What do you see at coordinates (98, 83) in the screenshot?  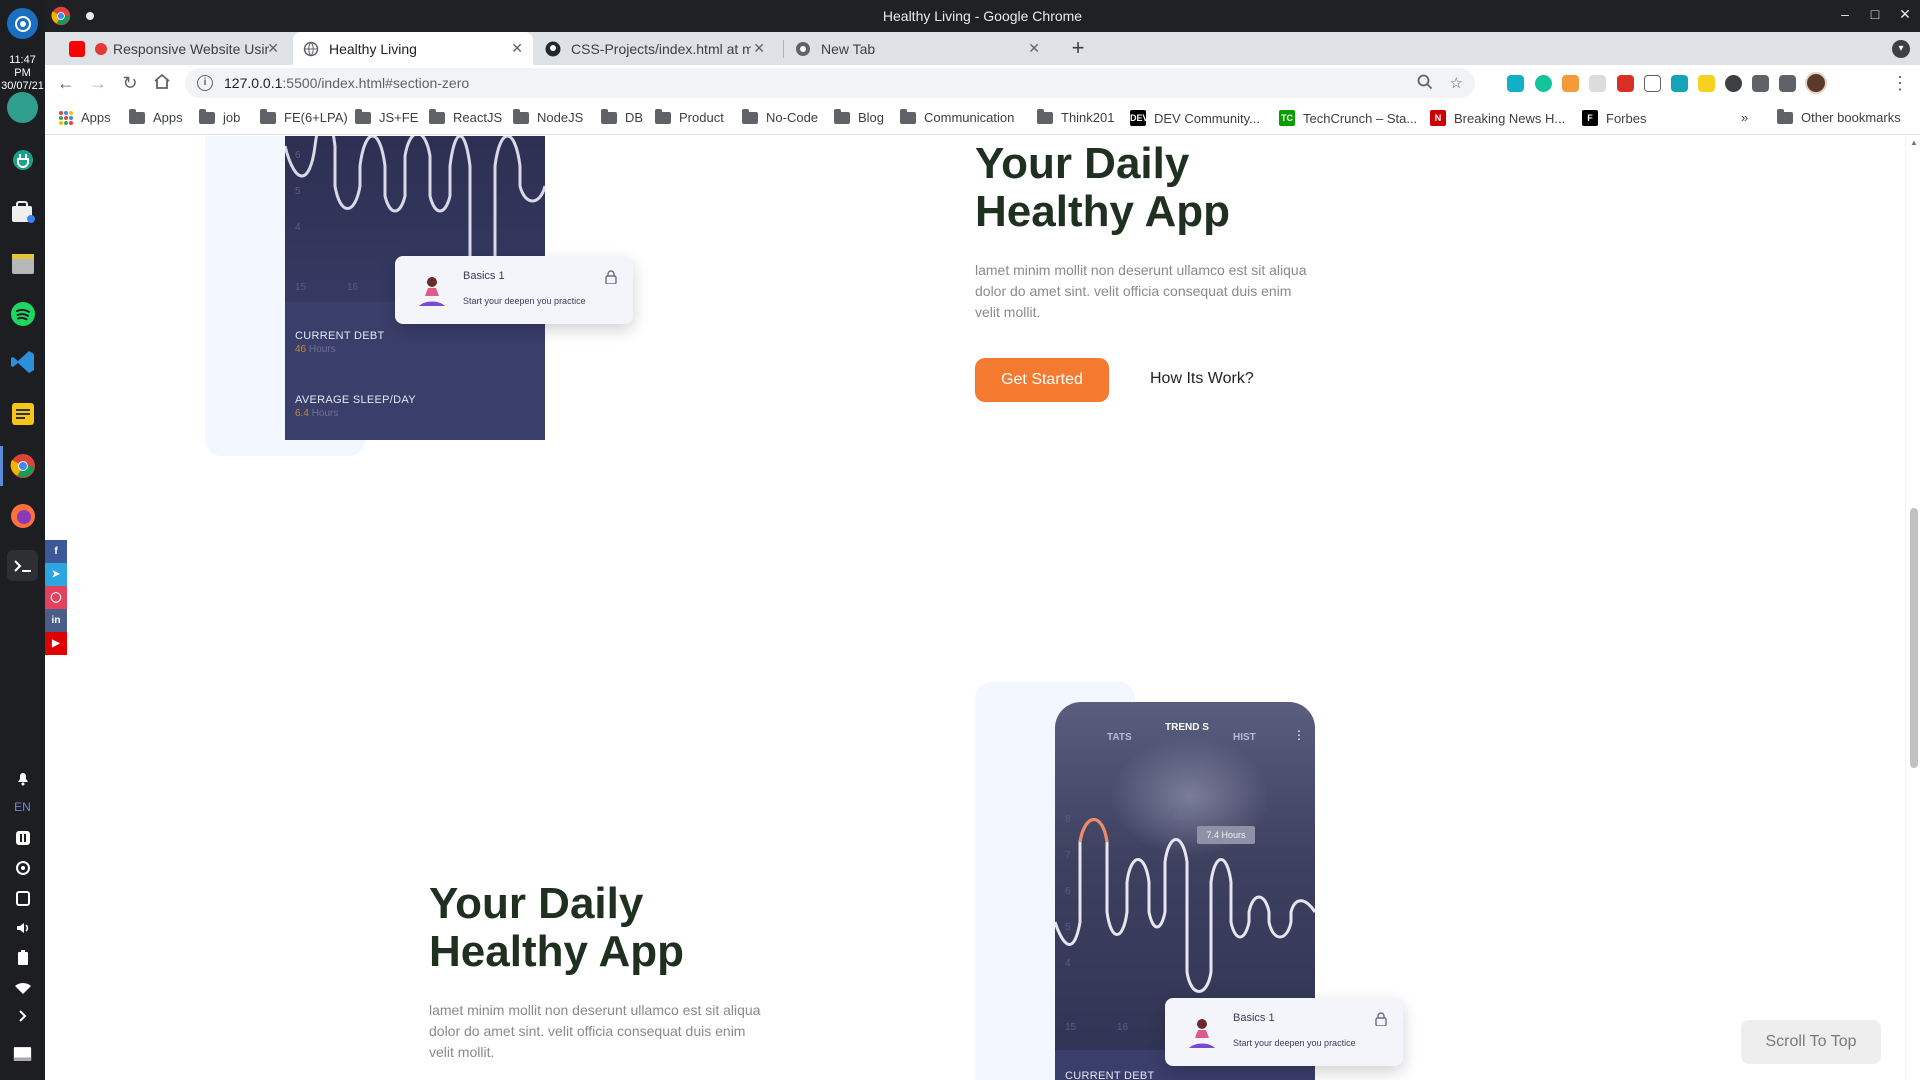 I see `forward-arrow-icon: →` at bounding box center [98, 83].